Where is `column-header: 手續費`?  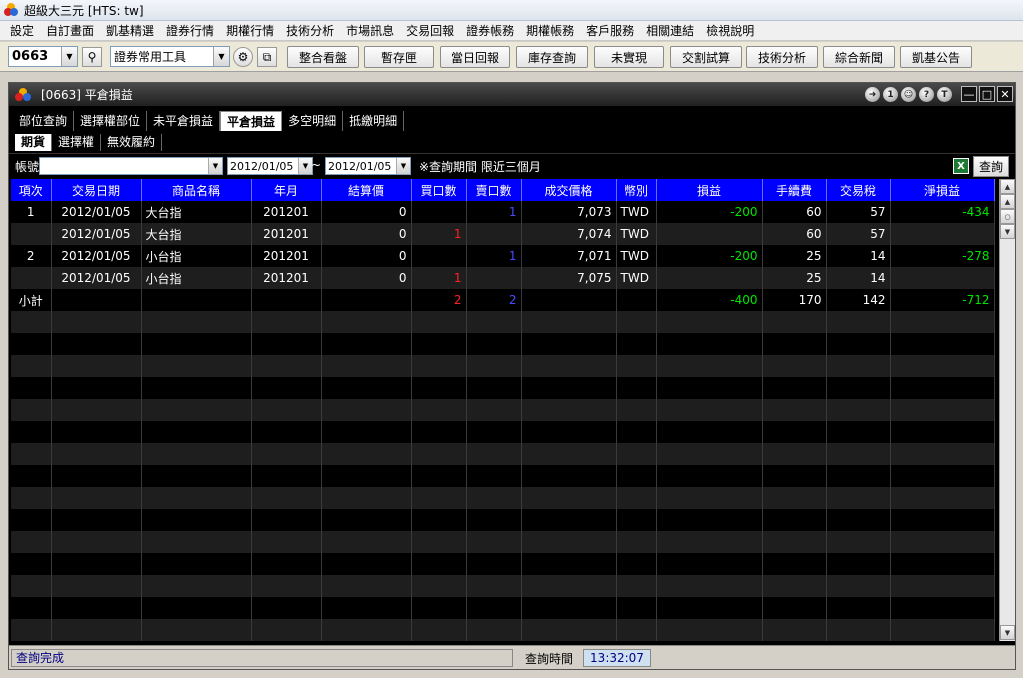 column-header: 手續費 is located at coordinates (794, 190).